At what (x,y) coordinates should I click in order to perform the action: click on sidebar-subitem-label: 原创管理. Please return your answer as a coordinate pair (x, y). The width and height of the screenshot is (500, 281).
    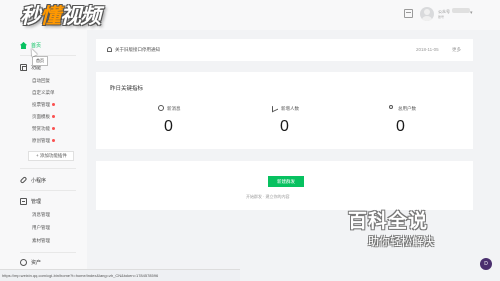
    Looking at the image, I should click on (41, 140).